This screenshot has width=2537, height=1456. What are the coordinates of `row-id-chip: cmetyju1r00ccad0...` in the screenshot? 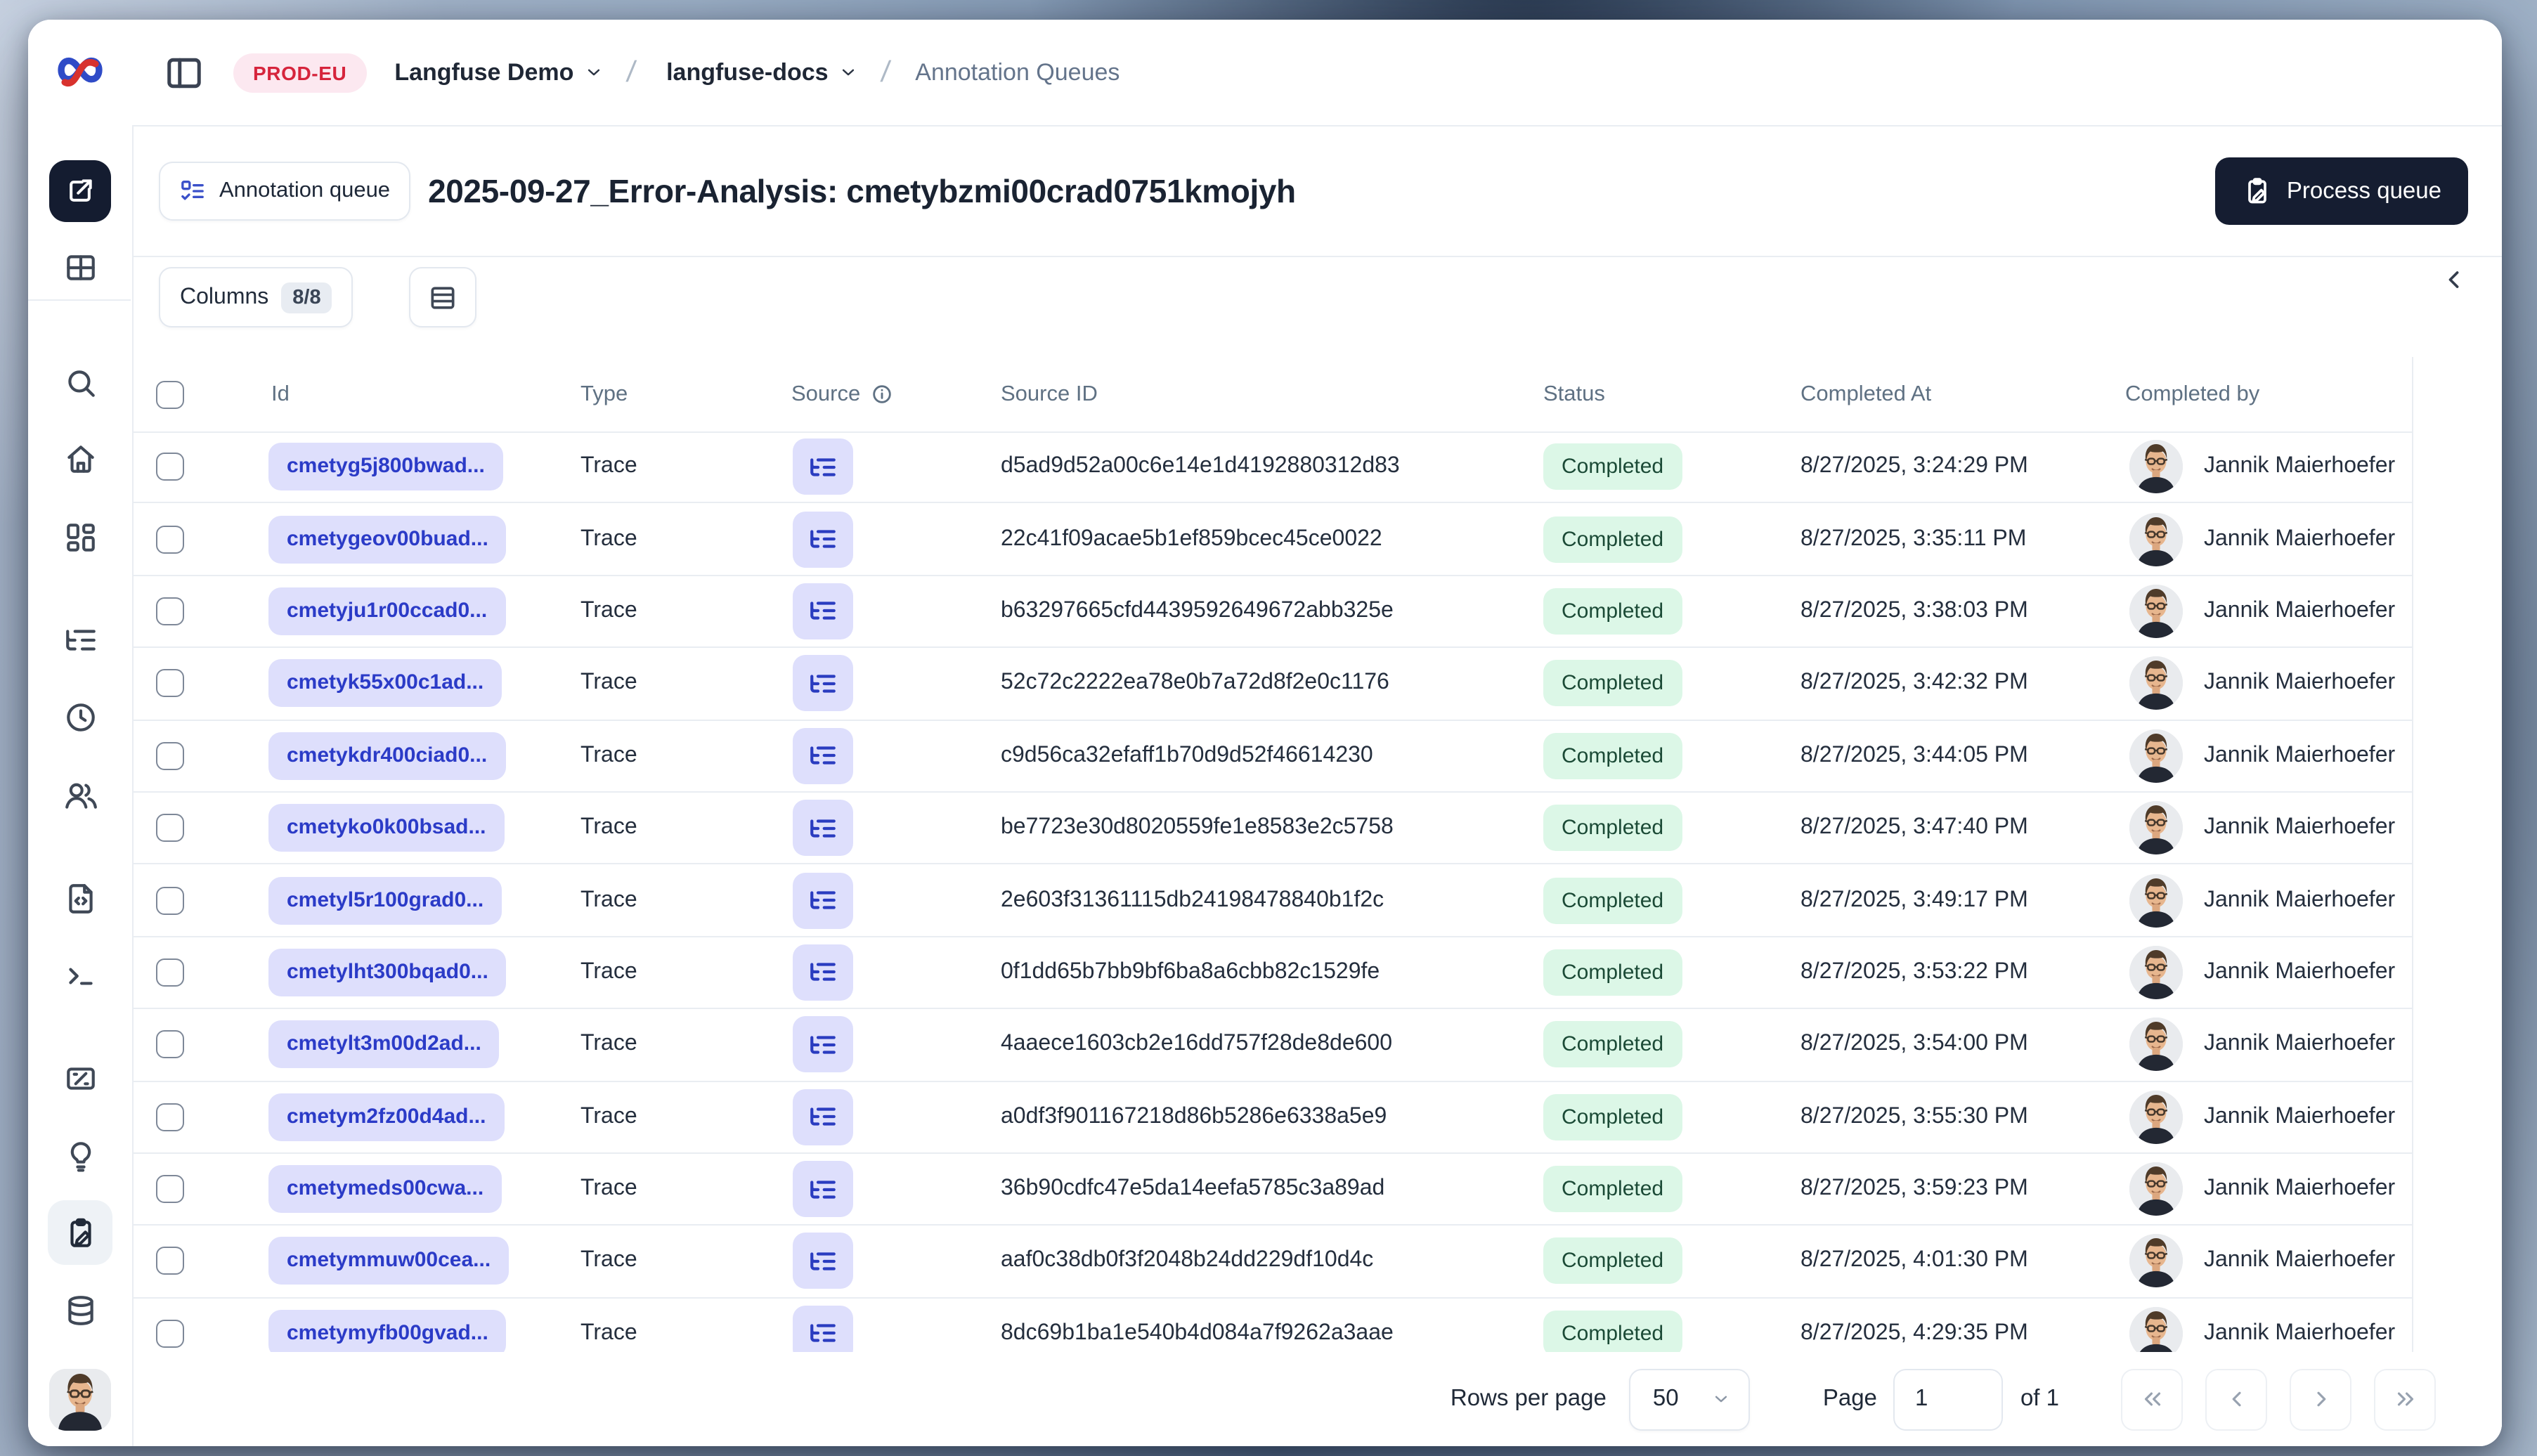 It's located at (387, 611).